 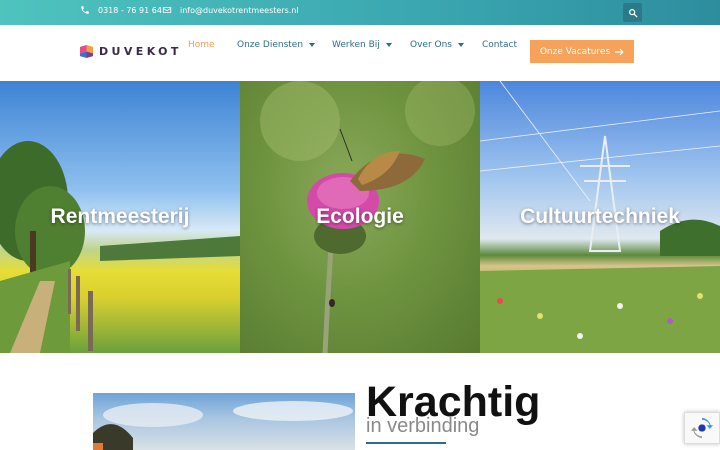 I want to click on nav-item-label: Contact, so click(x=500, y=45).